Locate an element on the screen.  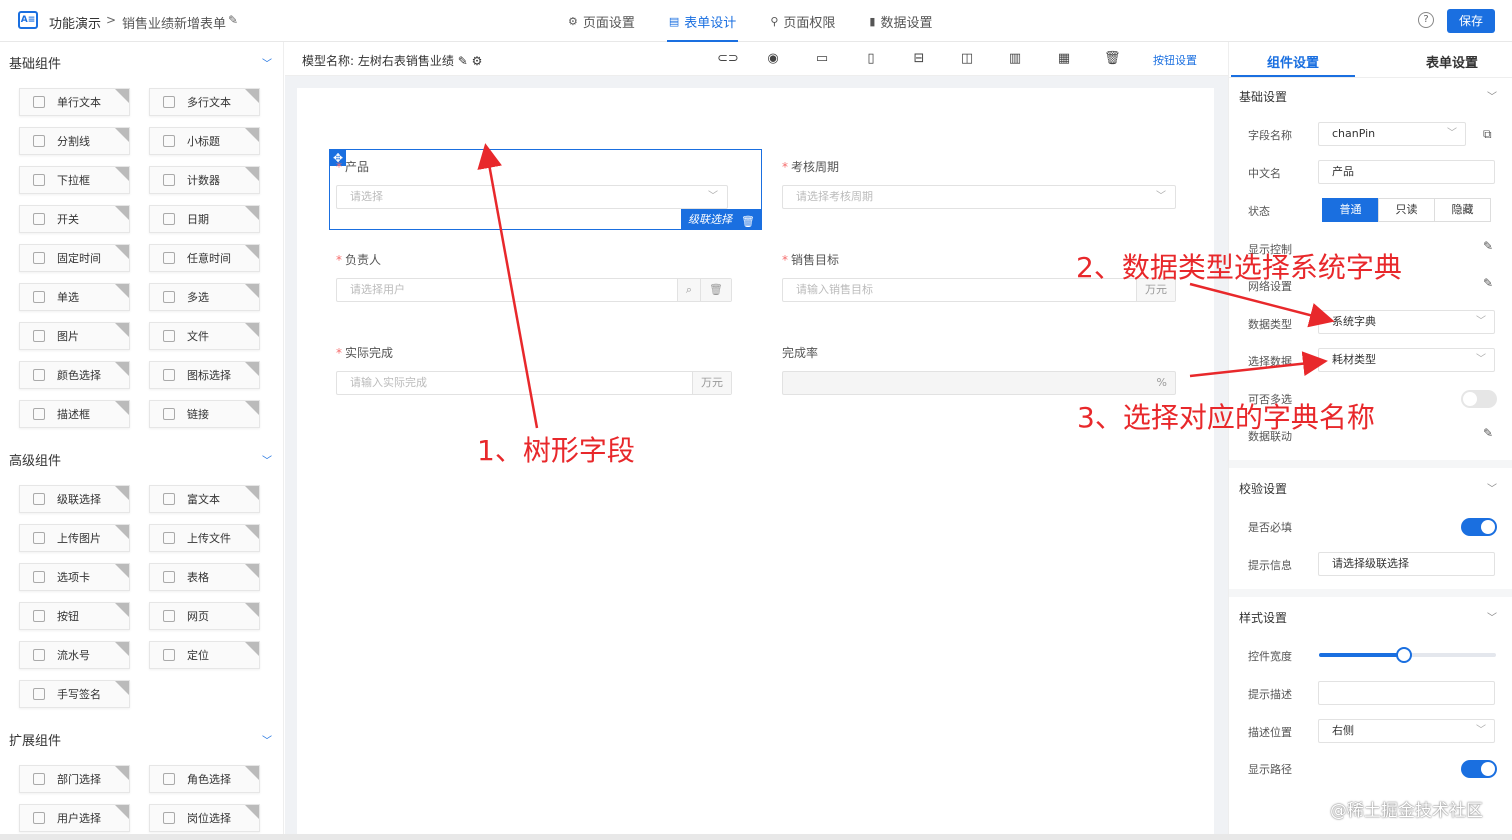
label-data-type: 数据类型 is located at coordinates (1270, 324).